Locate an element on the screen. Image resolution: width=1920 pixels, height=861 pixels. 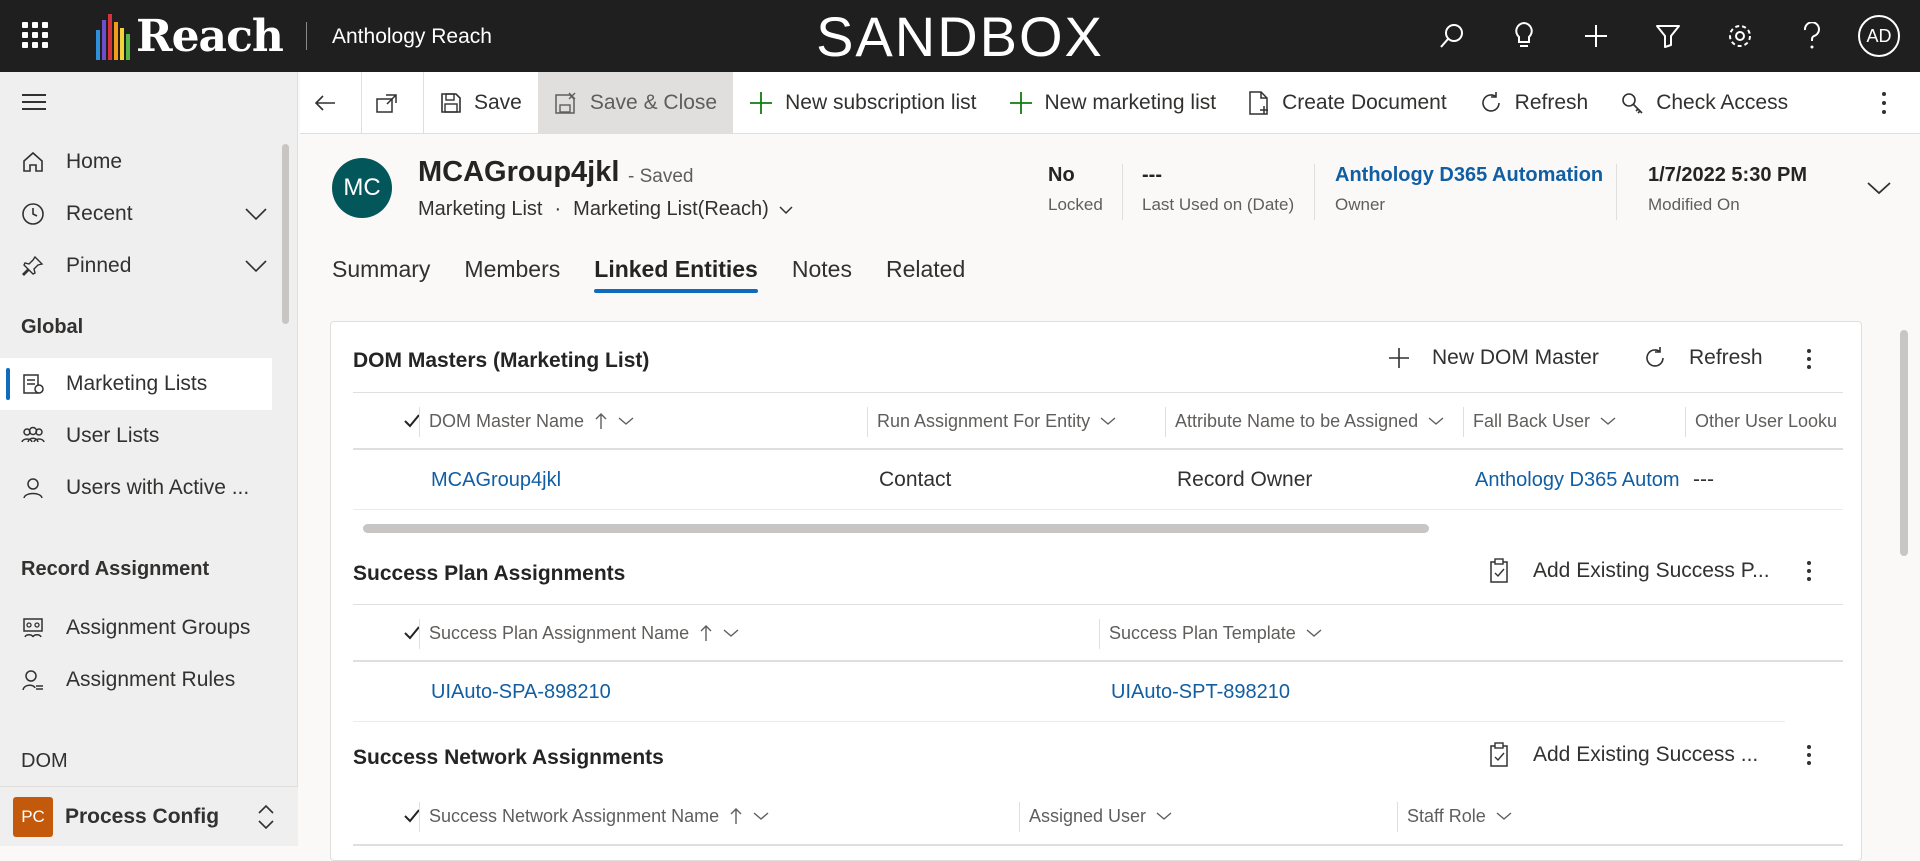
column-header: Run Assignment For Entity is located at coordinates (1016, 421).